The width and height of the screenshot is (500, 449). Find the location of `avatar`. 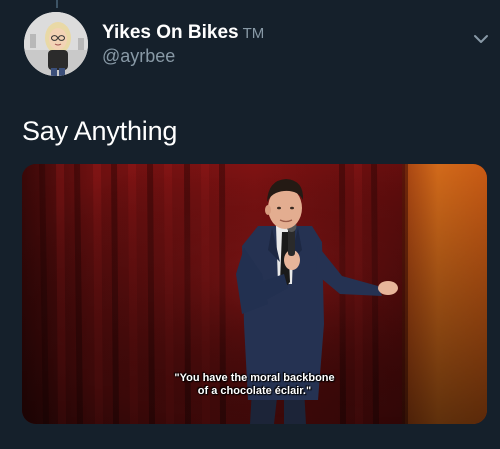

avatar is located at coordinates (56, 44).